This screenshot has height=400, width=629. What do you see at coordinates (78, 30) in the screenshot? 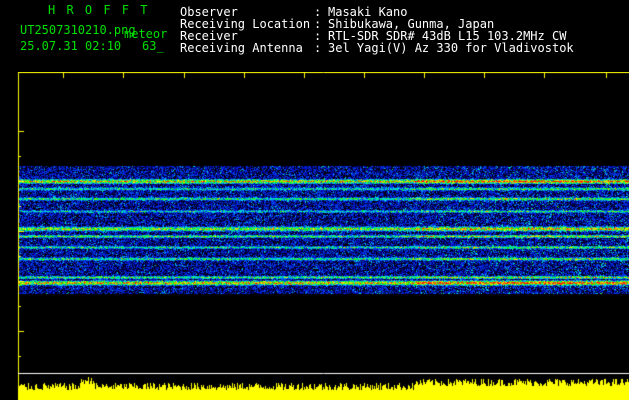
I see `file-name: UT2507310210.png` at bounding box center [78, 30].